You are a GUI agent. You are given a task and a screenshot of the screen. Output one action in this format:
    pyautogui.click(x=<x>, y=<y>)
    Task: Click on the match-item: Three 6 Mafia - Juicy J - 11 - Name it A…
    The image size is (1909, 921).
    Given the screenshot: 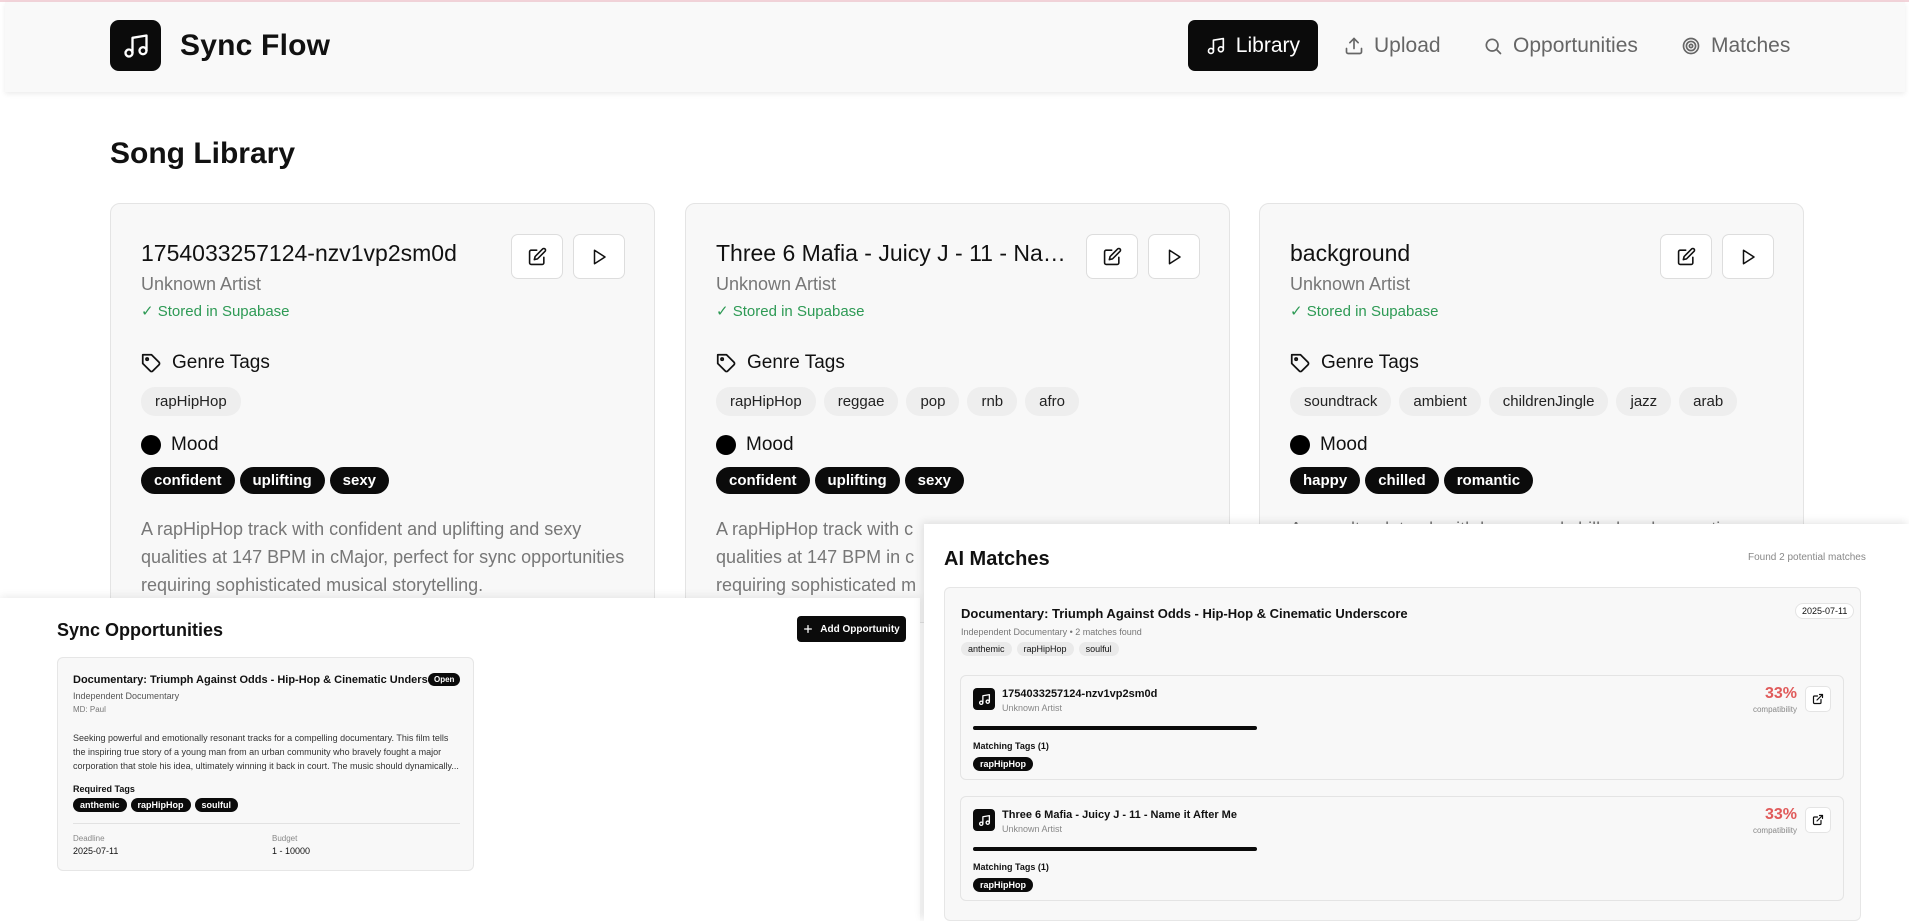 What is the action you would take?
    pyautogui.click(x=1402, y=848)
    